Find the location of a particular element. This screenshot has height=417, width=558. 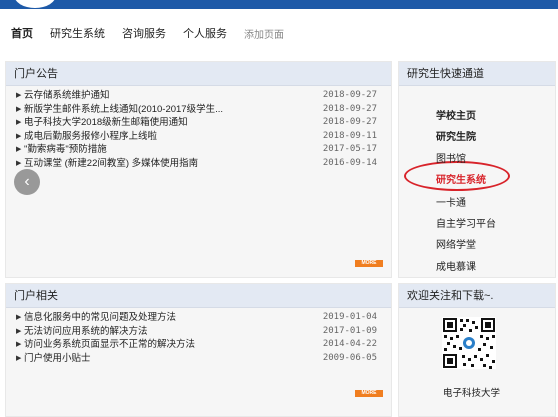

chevron-left-icon: ‹ is located at coordinates (27, 182).